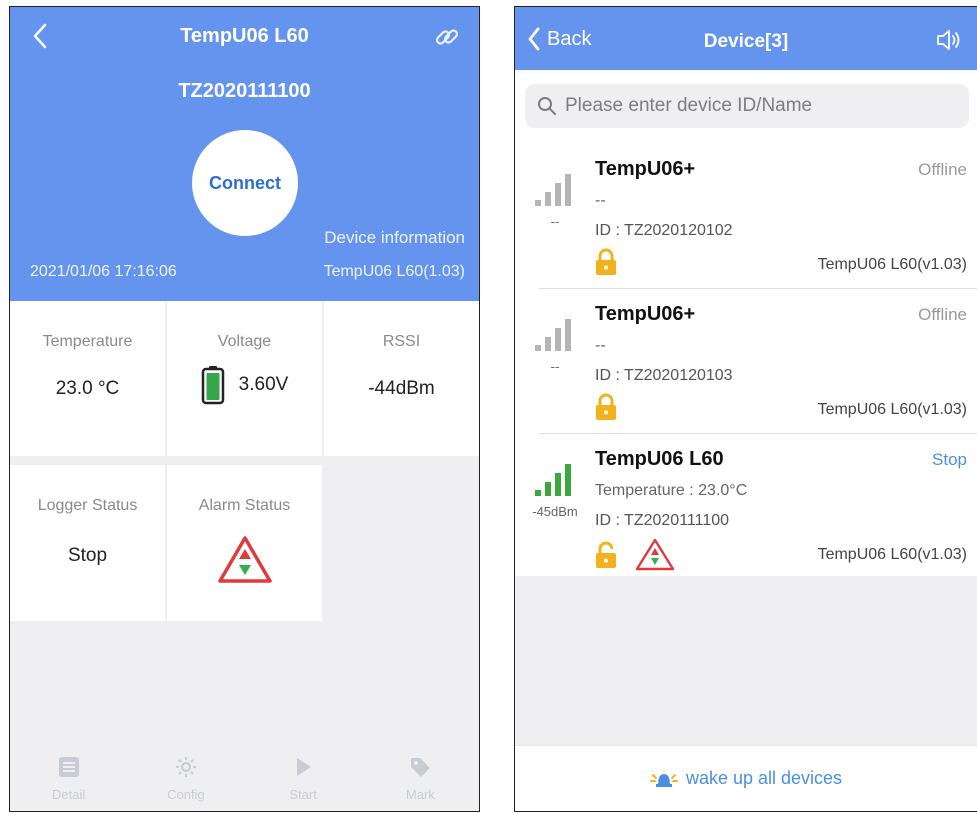  Describe the element at coordinates (949, 460) in the screenshot. I see `device-status: Stop` at that location.